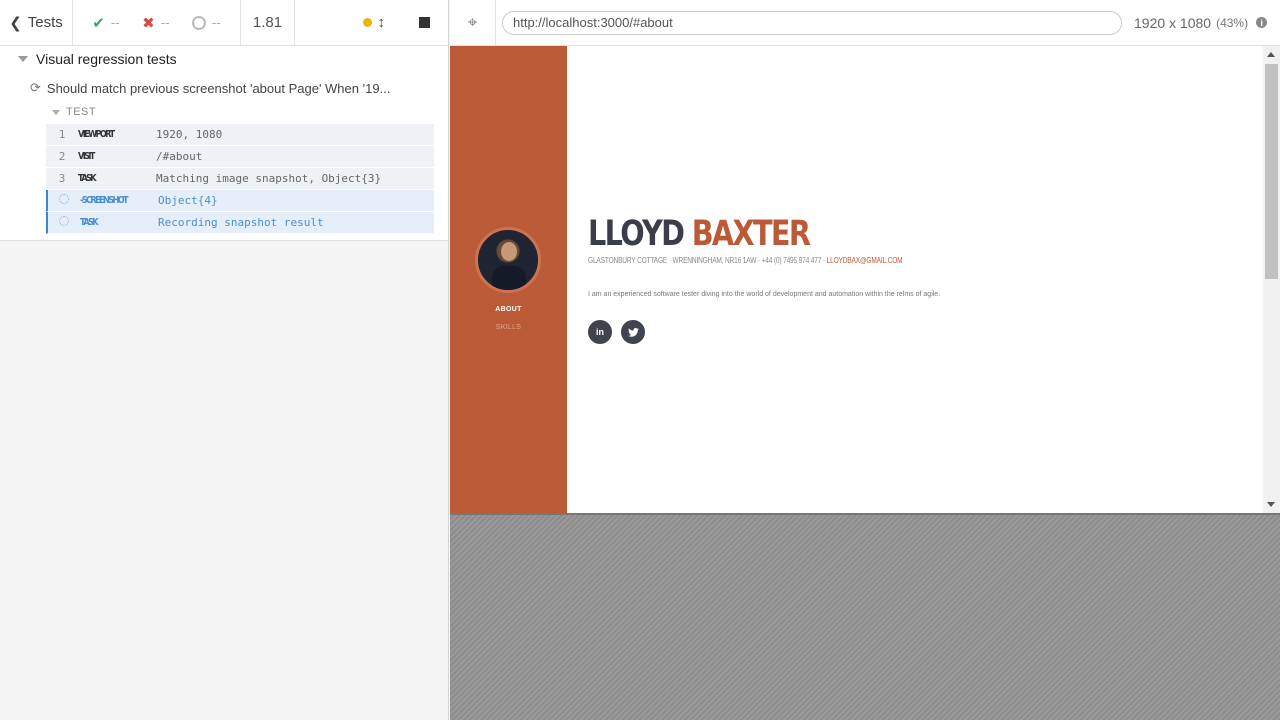 This screenshot has width=1280, height=720. Describe the element at coordinates (188, 200) in the screenshot. I see `command-message: Object{4}` at that location.